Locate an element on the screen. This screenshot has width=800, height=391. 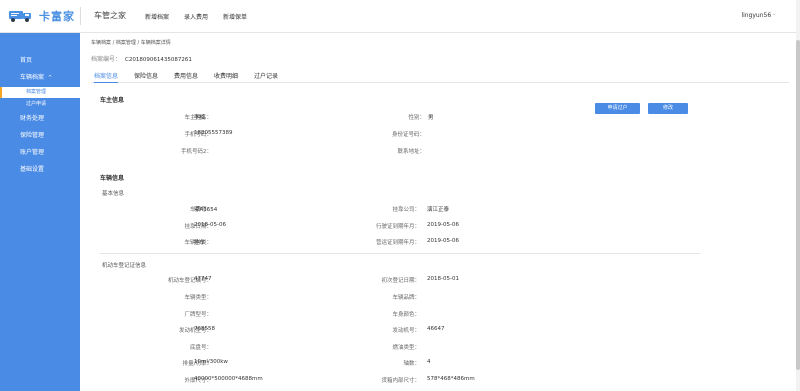
top-nav: 新增档案 录入费用 新增保单 is located at coordinates (203, 16).